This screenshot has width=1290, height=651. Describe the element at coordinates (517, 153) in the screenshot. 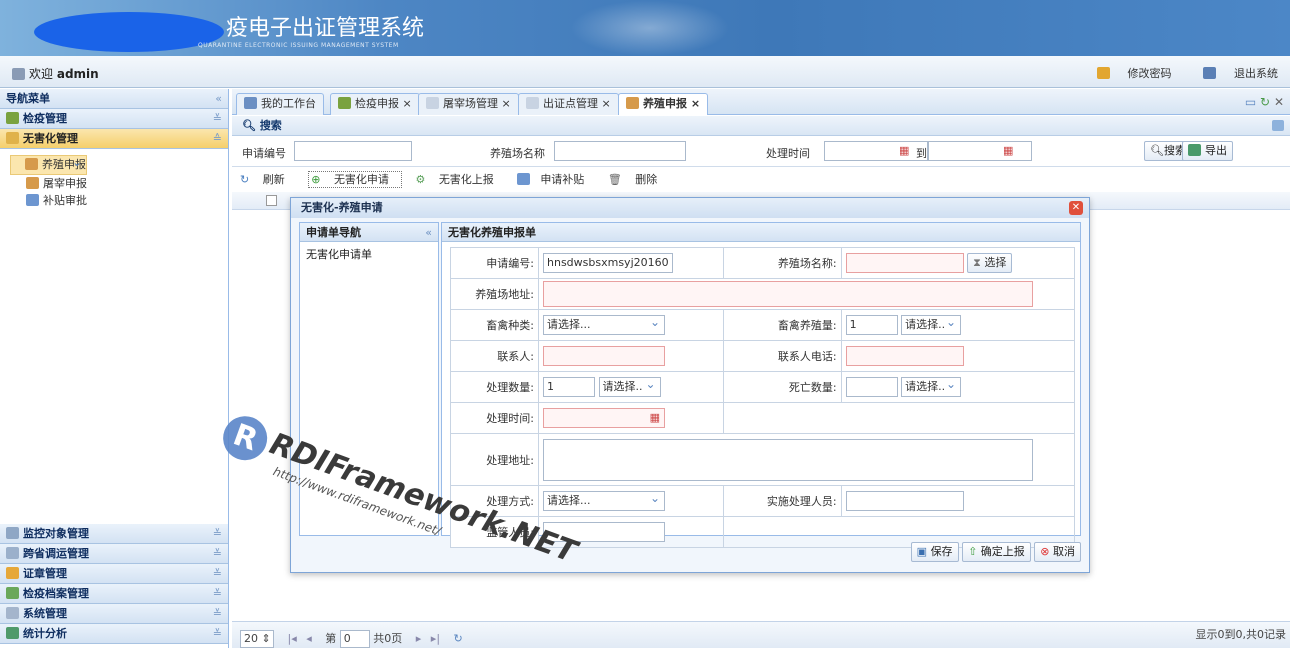

I see `farm-name-label: 养殖场名称` at that location.